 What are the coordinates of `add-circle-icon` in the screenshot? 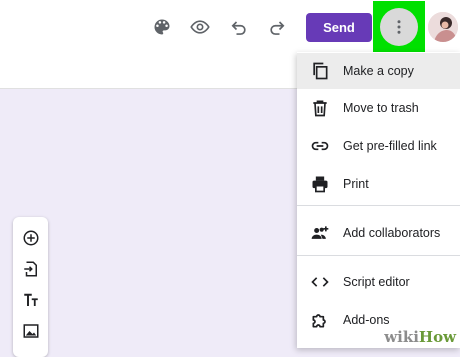 It's located at (31, 238).